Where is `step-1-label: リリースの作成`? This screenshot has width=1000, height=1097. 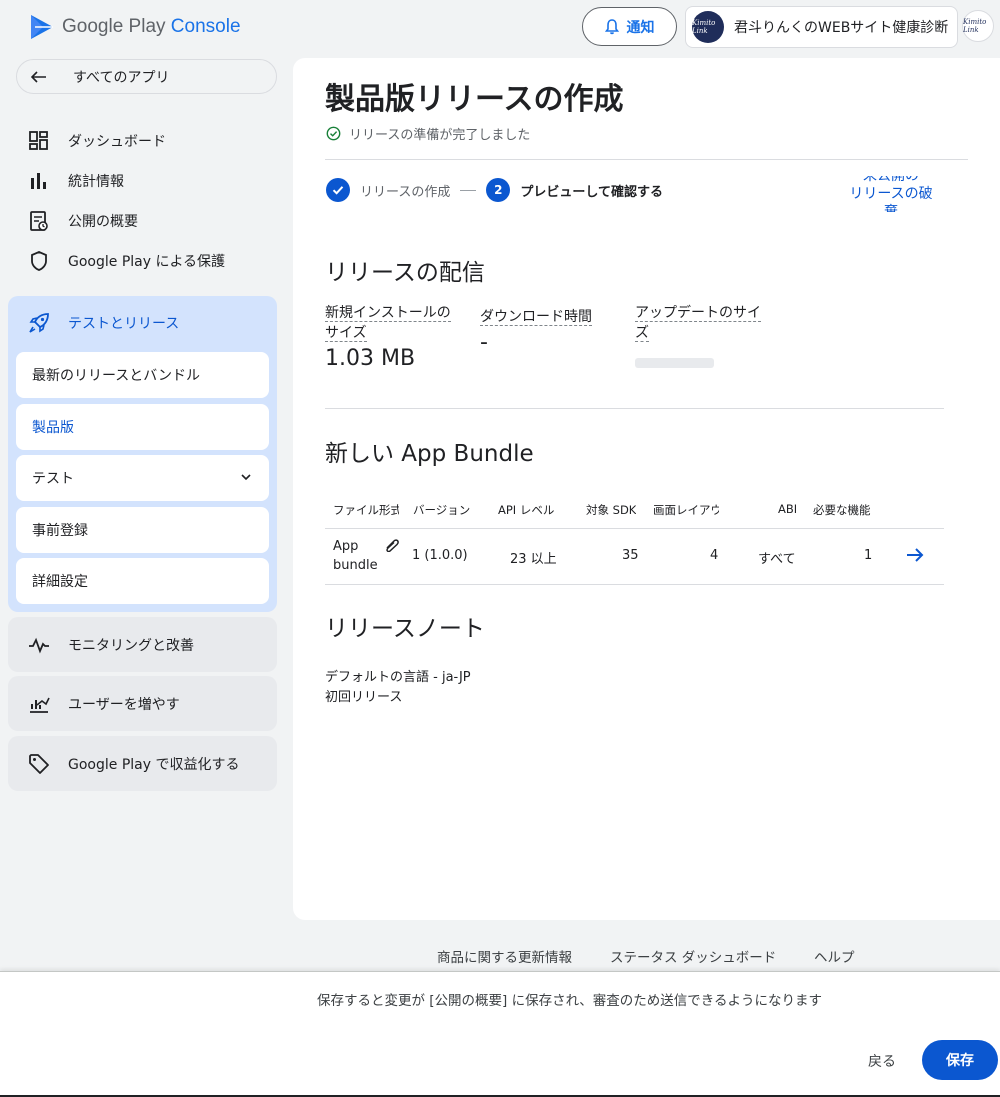
step-1-label: リリースの作成 is located at coordinates (405, 190).